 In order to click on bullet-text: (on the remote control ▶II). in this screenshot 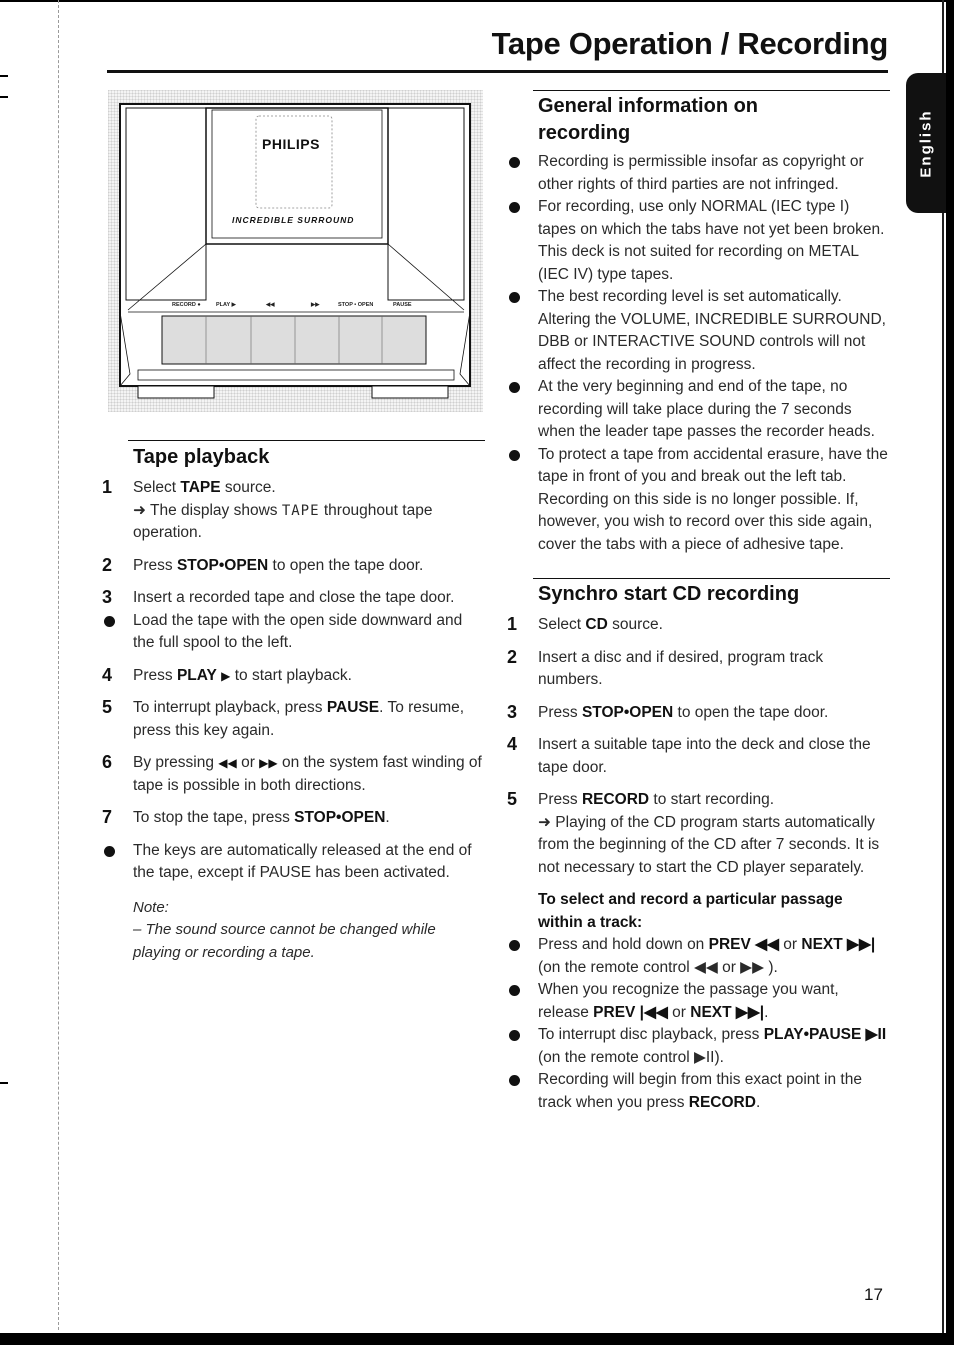, I will do `click(631, 1057)`.